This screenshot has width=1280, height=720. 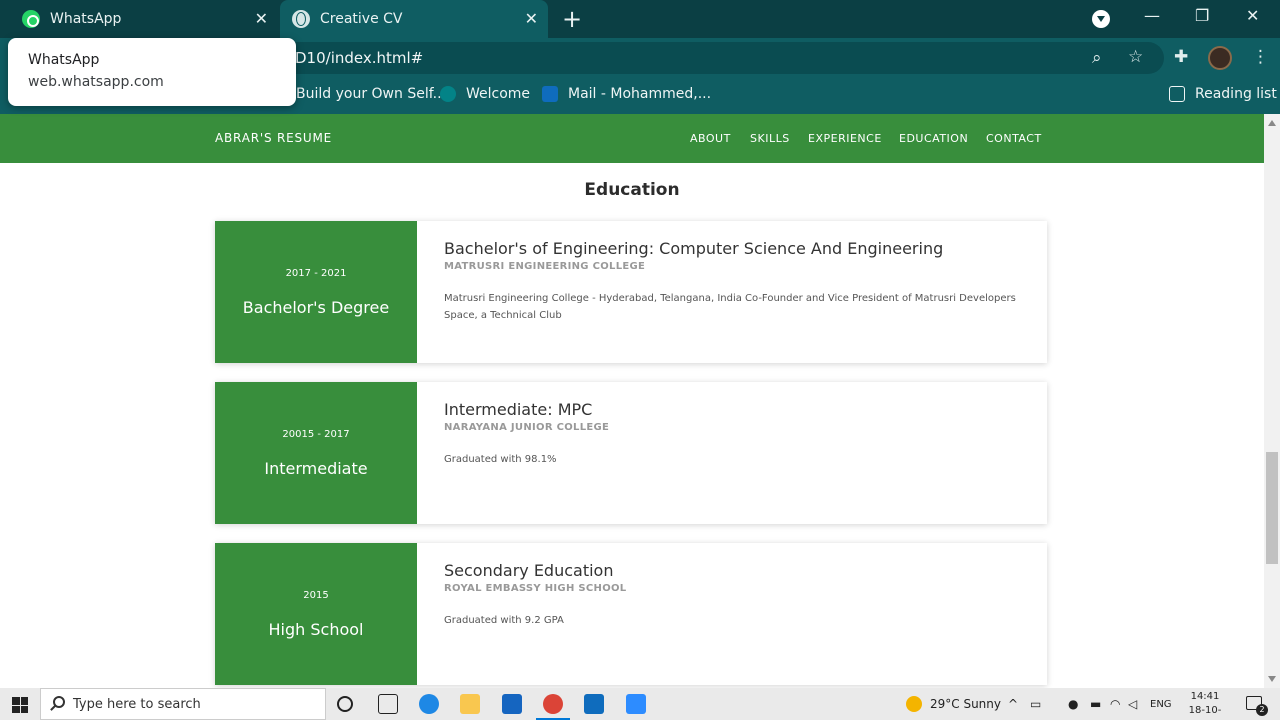 I want to click on search-icon, so click(x=59, y=702).